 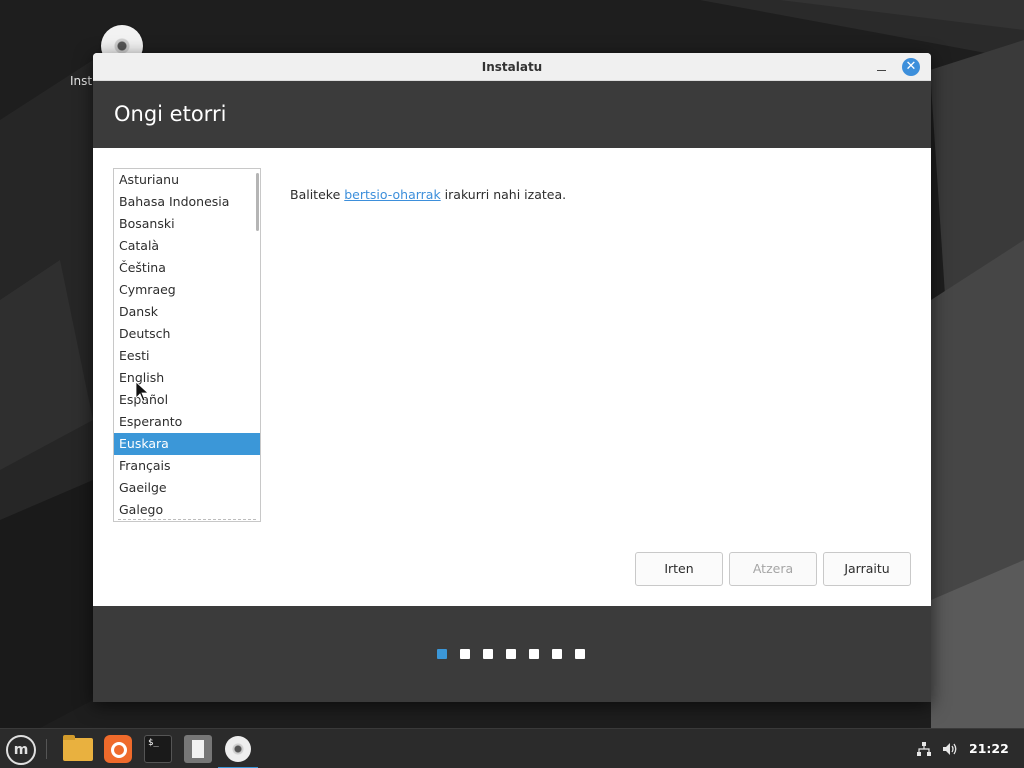 I want to click on firefox-icon, so click(x=118, y=749).